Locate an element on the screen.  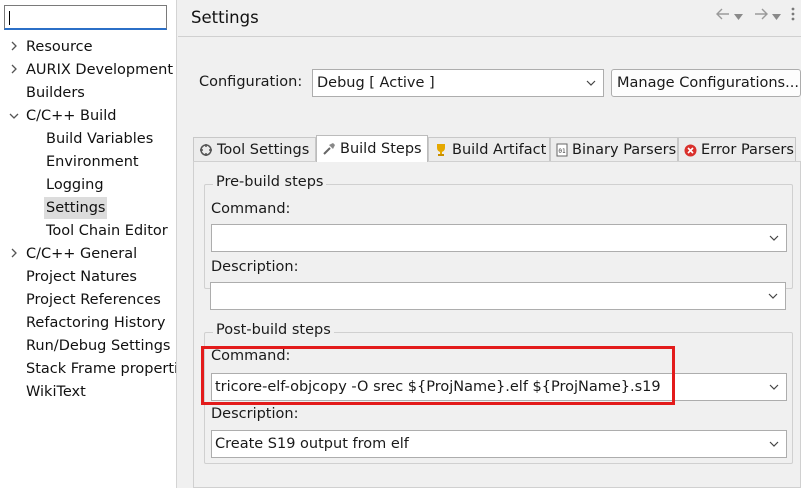
tree-item-wikitext: WikiText is located at coordinates (88, 392).